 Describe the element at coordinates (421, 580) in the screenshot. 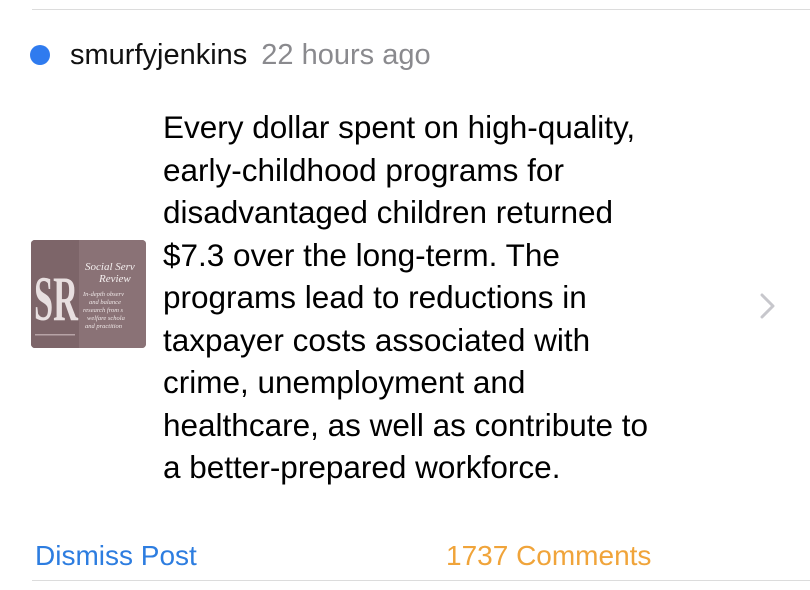

I see `bottom-divider` at that location.